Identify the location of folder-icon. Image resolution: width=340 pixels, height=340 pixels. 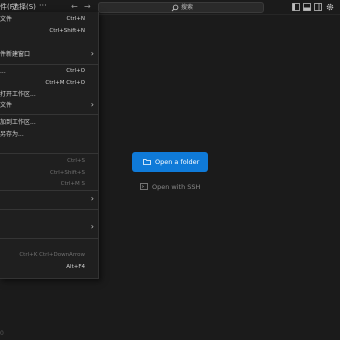
(147, 162).